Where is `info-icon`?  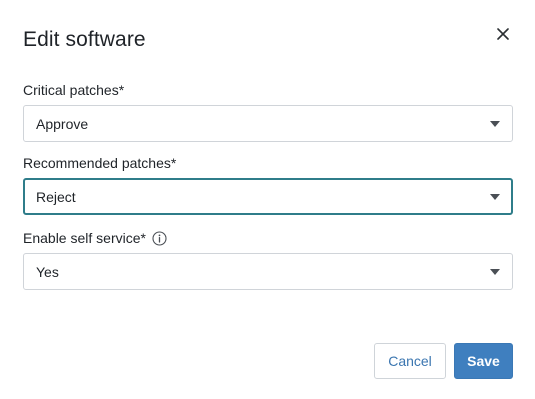
info-icon is located at coordinates (159, 238).